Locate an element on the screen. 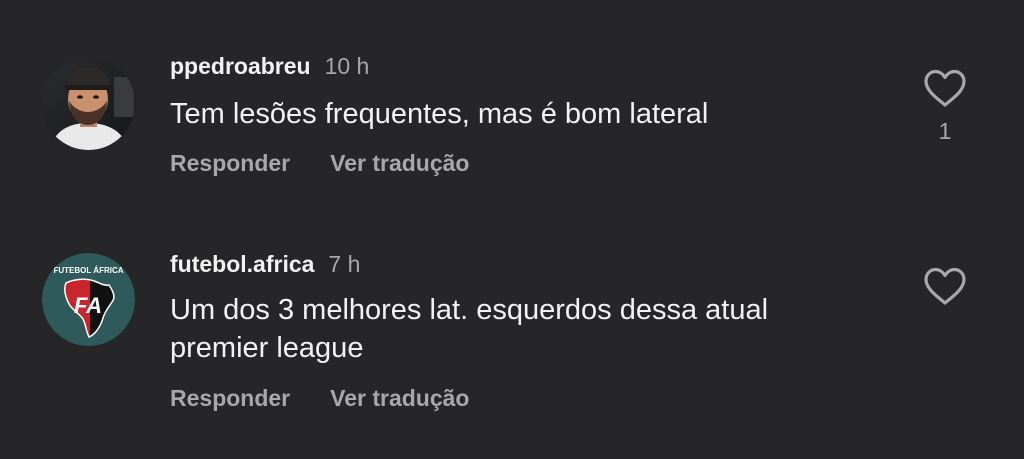  futebol-africa-logo: FUTEBOL ÁFRICA FA is located at coordinates (88, 299).